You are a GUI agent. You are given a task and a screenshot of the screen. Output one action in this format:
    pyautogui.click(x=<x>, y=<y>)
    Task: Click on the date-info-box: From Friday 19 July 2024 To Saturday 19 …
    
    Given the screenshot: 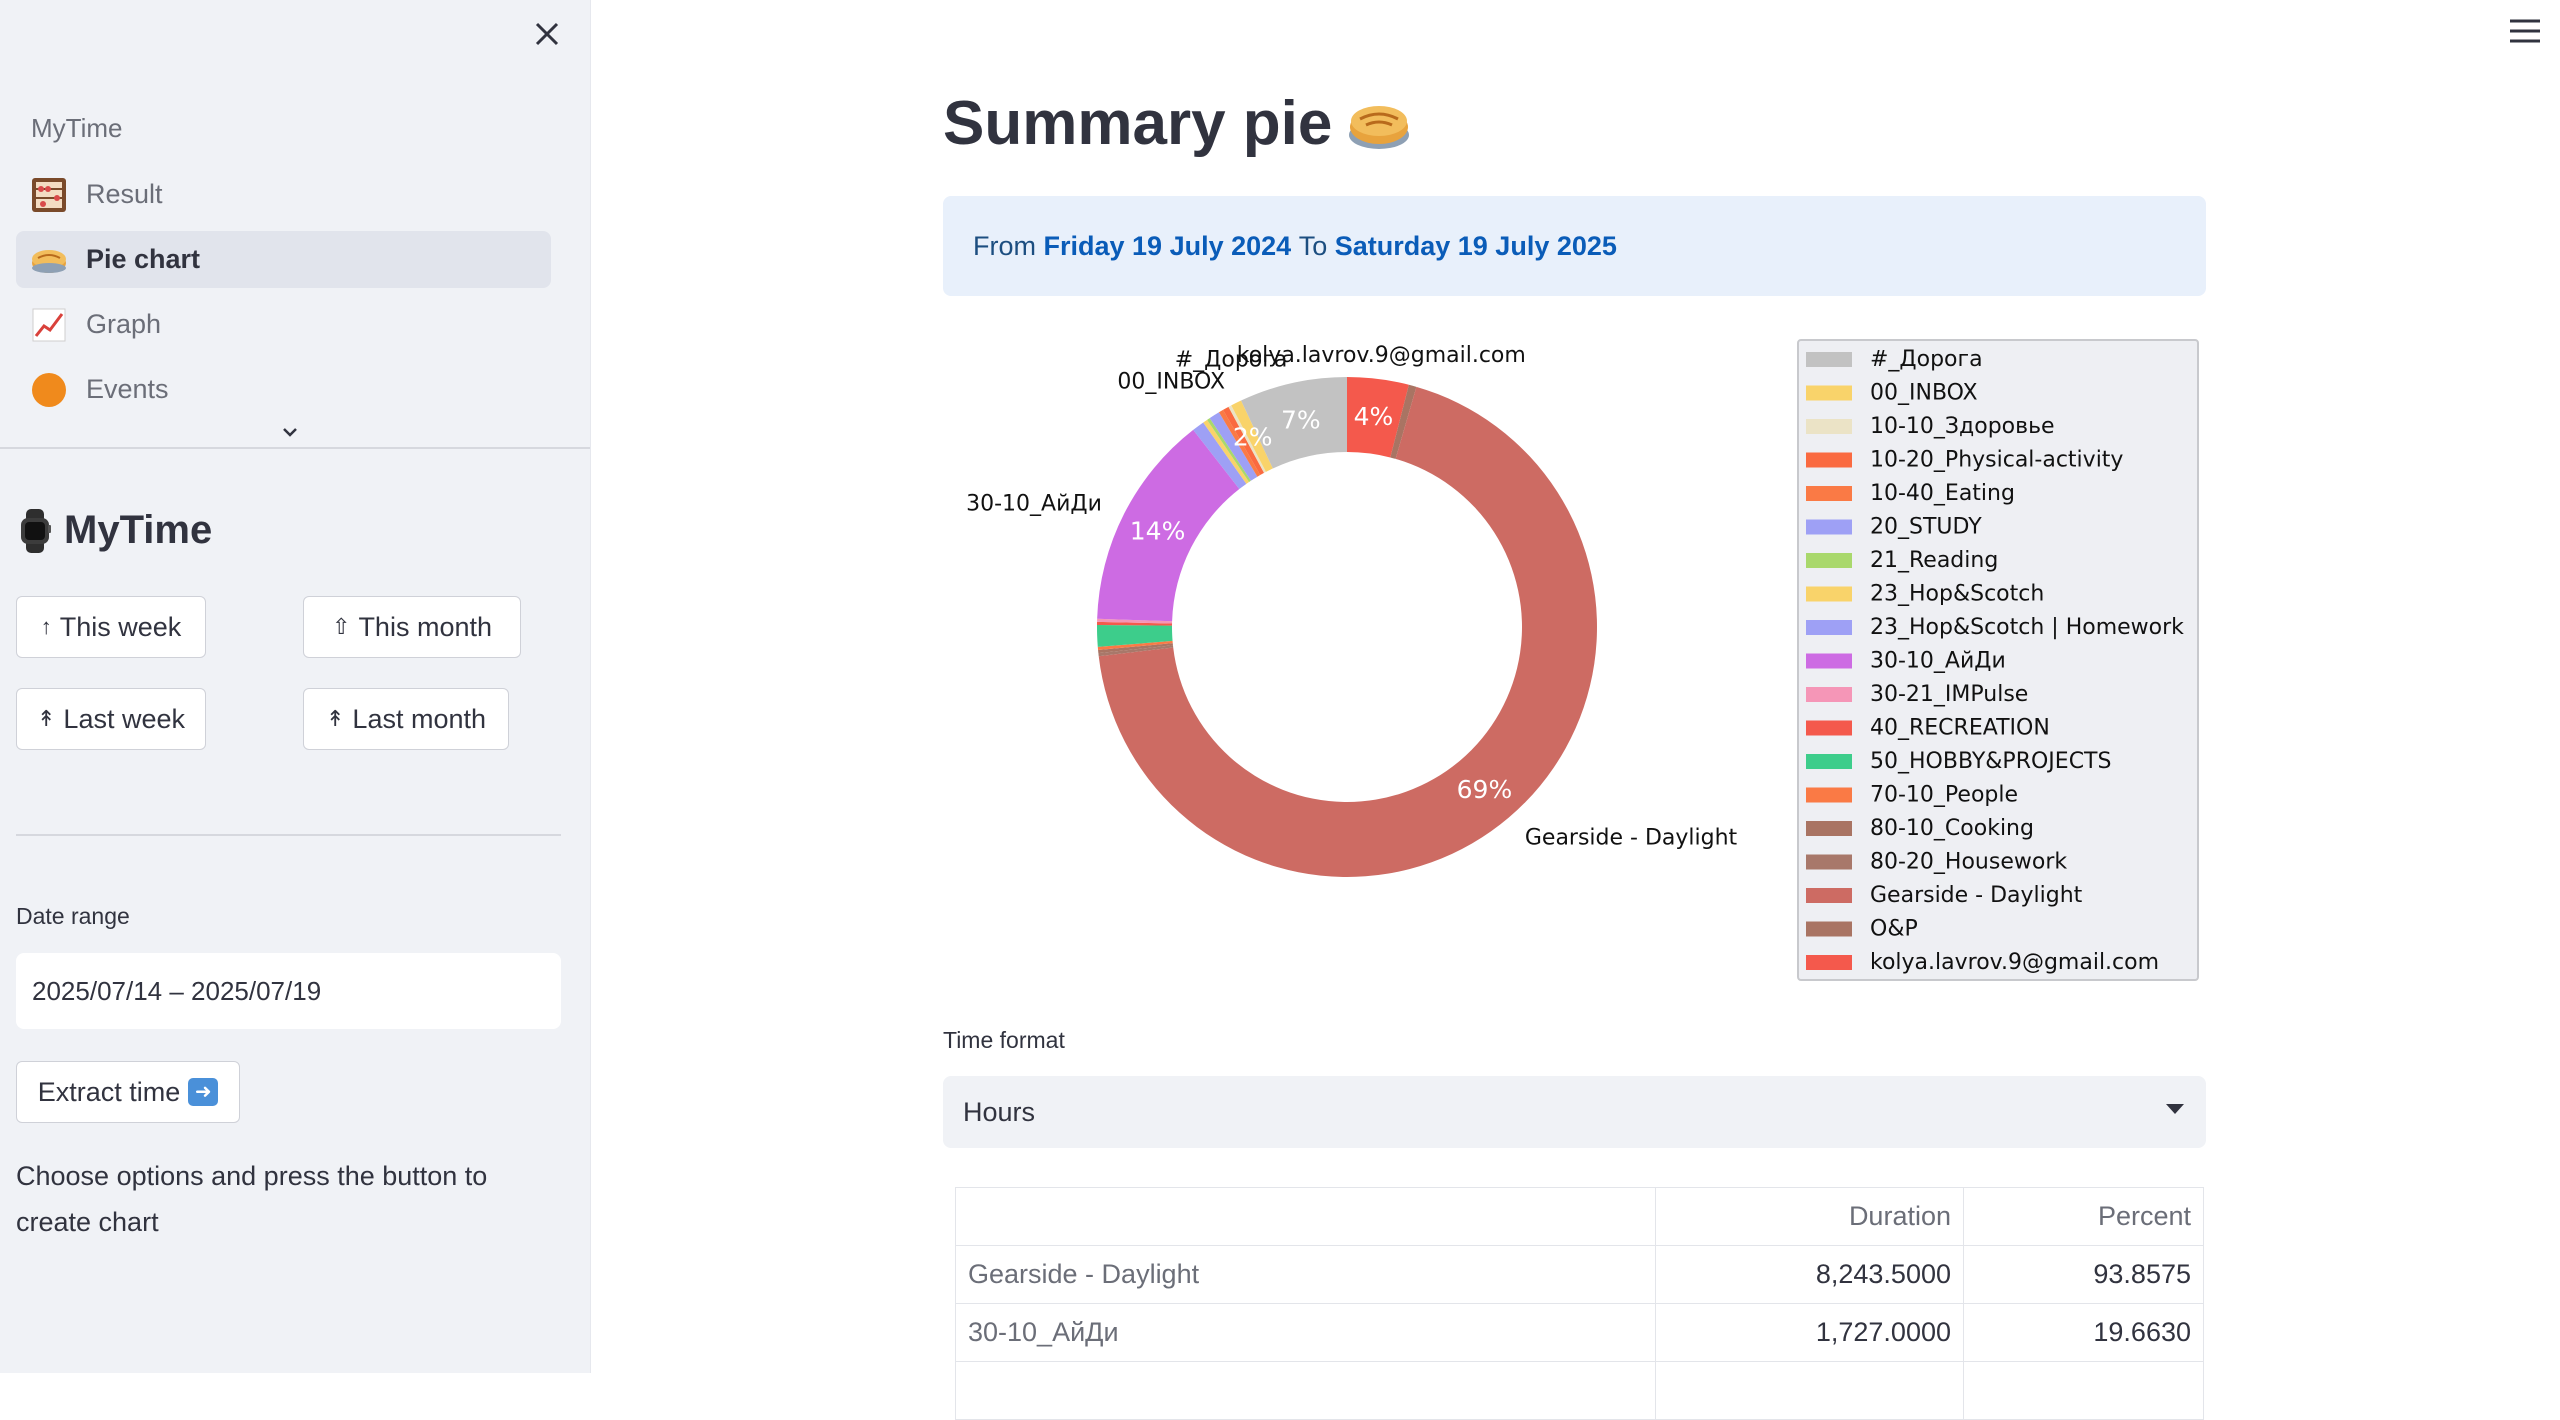 What is the action you would take?
    pyautogui.click(x=1574, y=246)
    